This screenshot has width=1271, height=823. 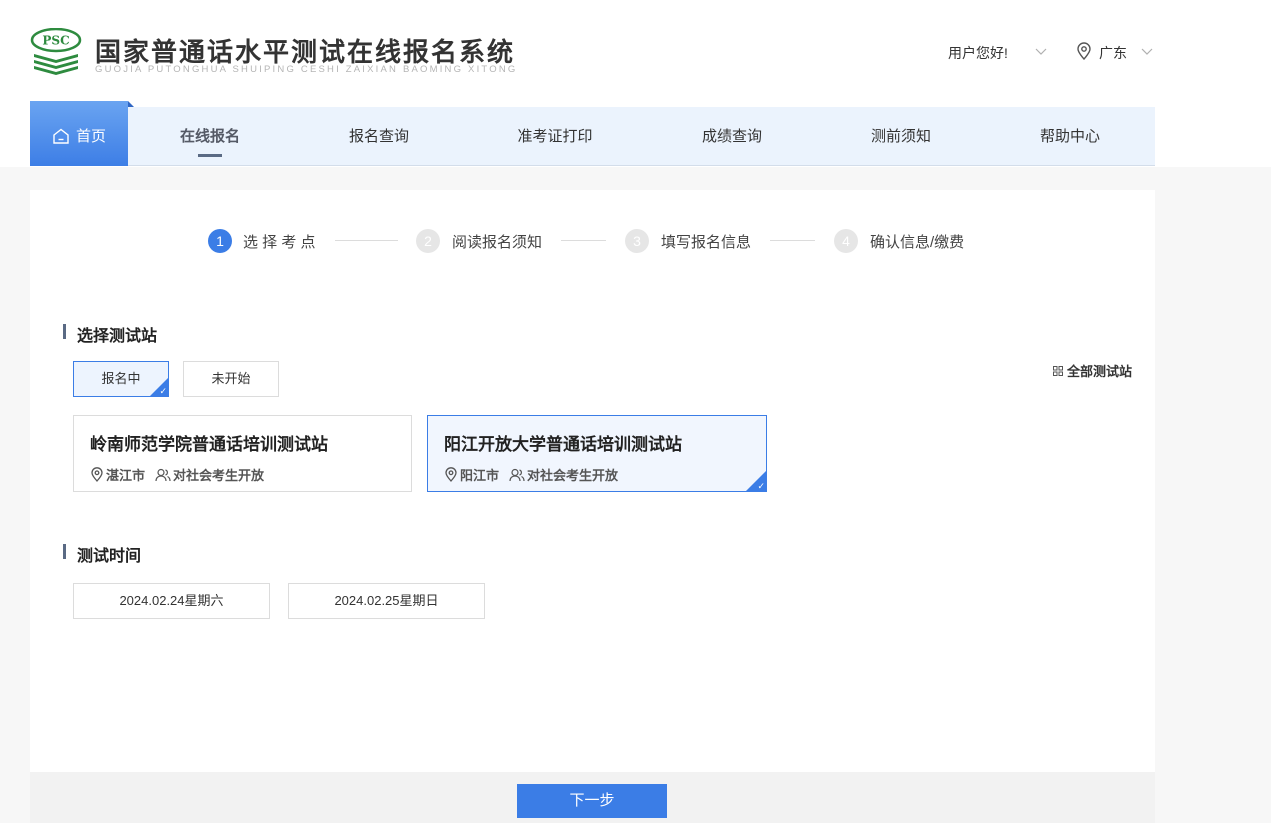 I want to click on nav-item-registration-query: 报名查询, so click(x=379, y=136).